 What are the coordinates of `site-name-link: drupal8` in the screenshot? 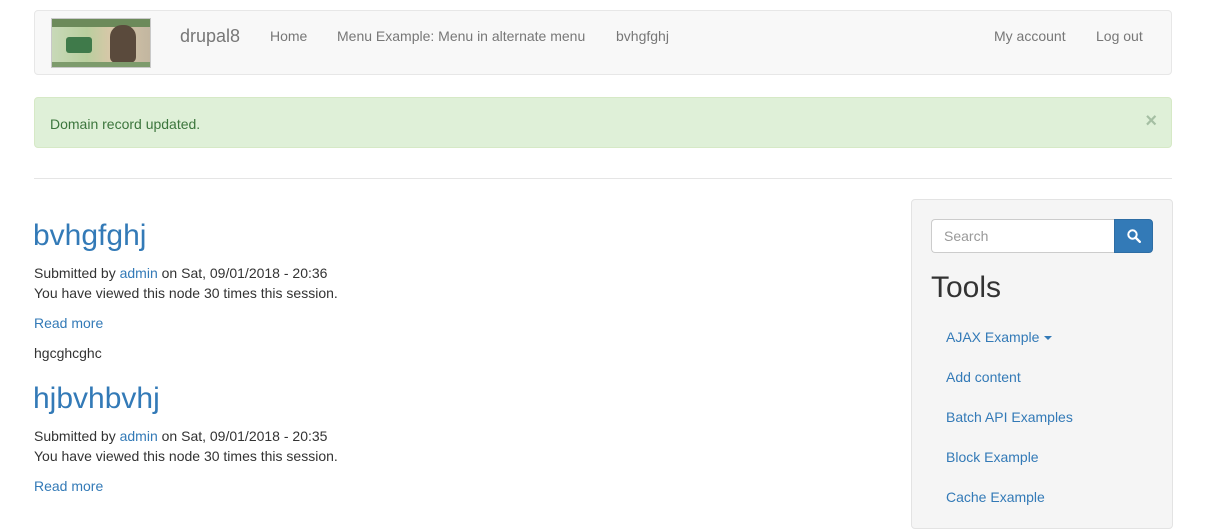 It's located at (210, 36).